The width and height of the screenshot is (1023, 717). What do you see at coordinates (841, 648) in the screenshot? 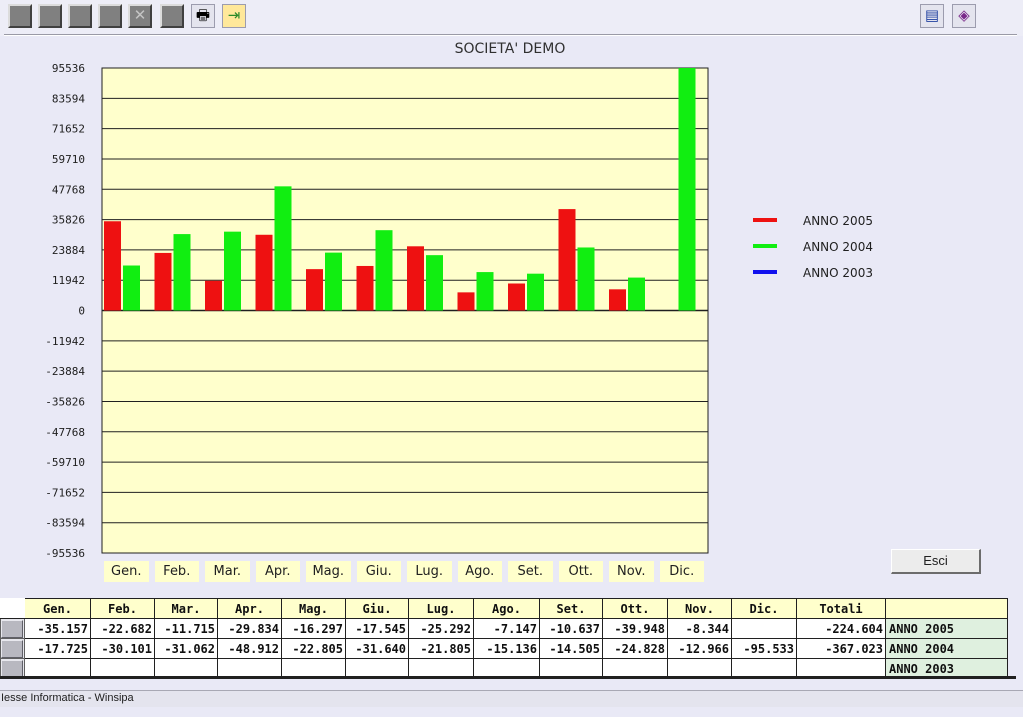
I see `table-cell-total: -367.023` at bounding box center [841, 648].